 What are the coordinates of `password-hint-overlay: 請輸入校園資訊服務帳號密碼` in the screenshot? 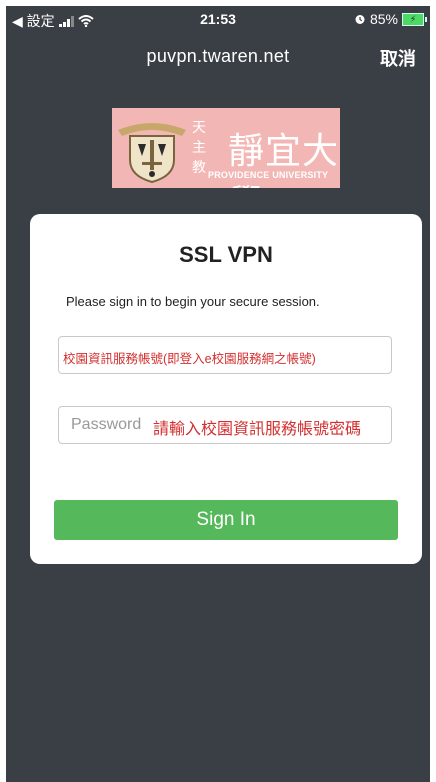 It's located at (256, 427).